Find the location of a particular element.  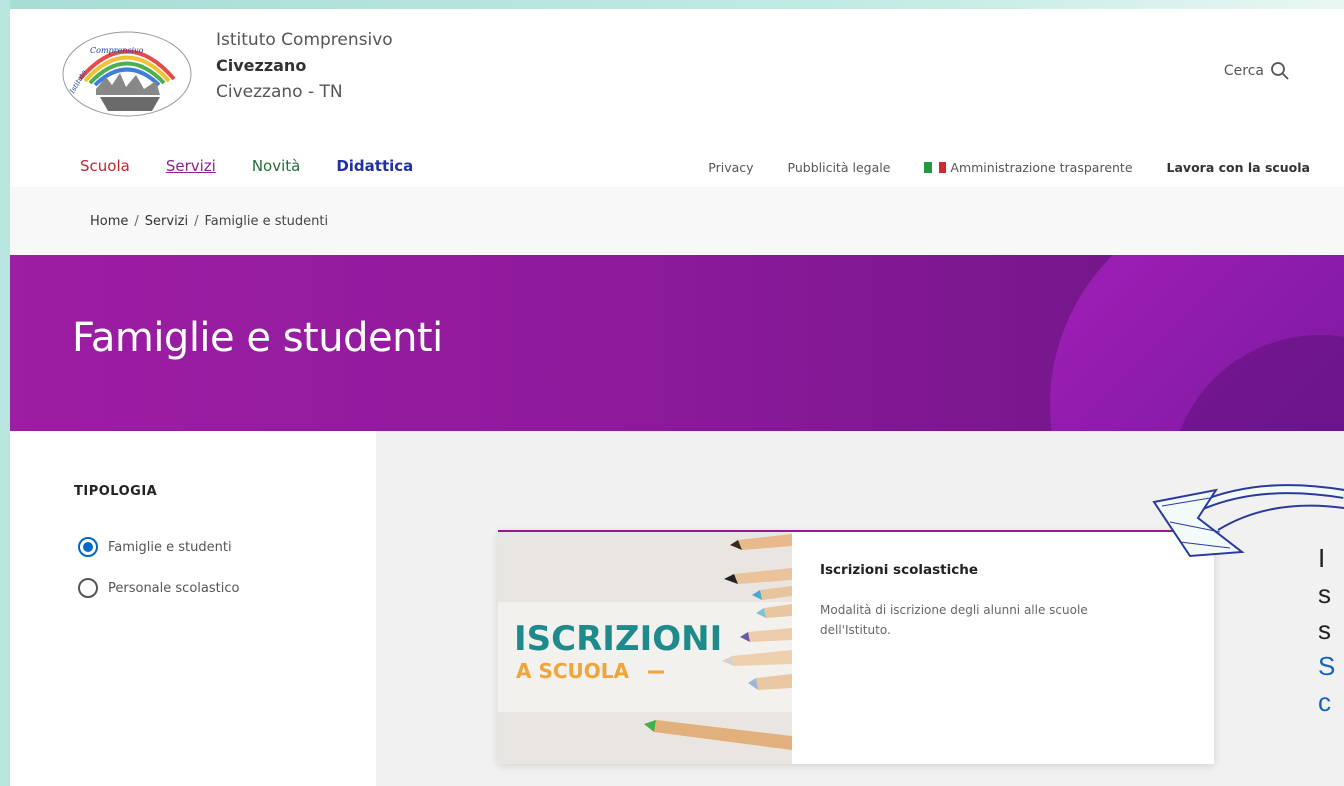

breadcrumb: Home / Servizi / Famiglie e studenti is located at coordinates (209, 221).